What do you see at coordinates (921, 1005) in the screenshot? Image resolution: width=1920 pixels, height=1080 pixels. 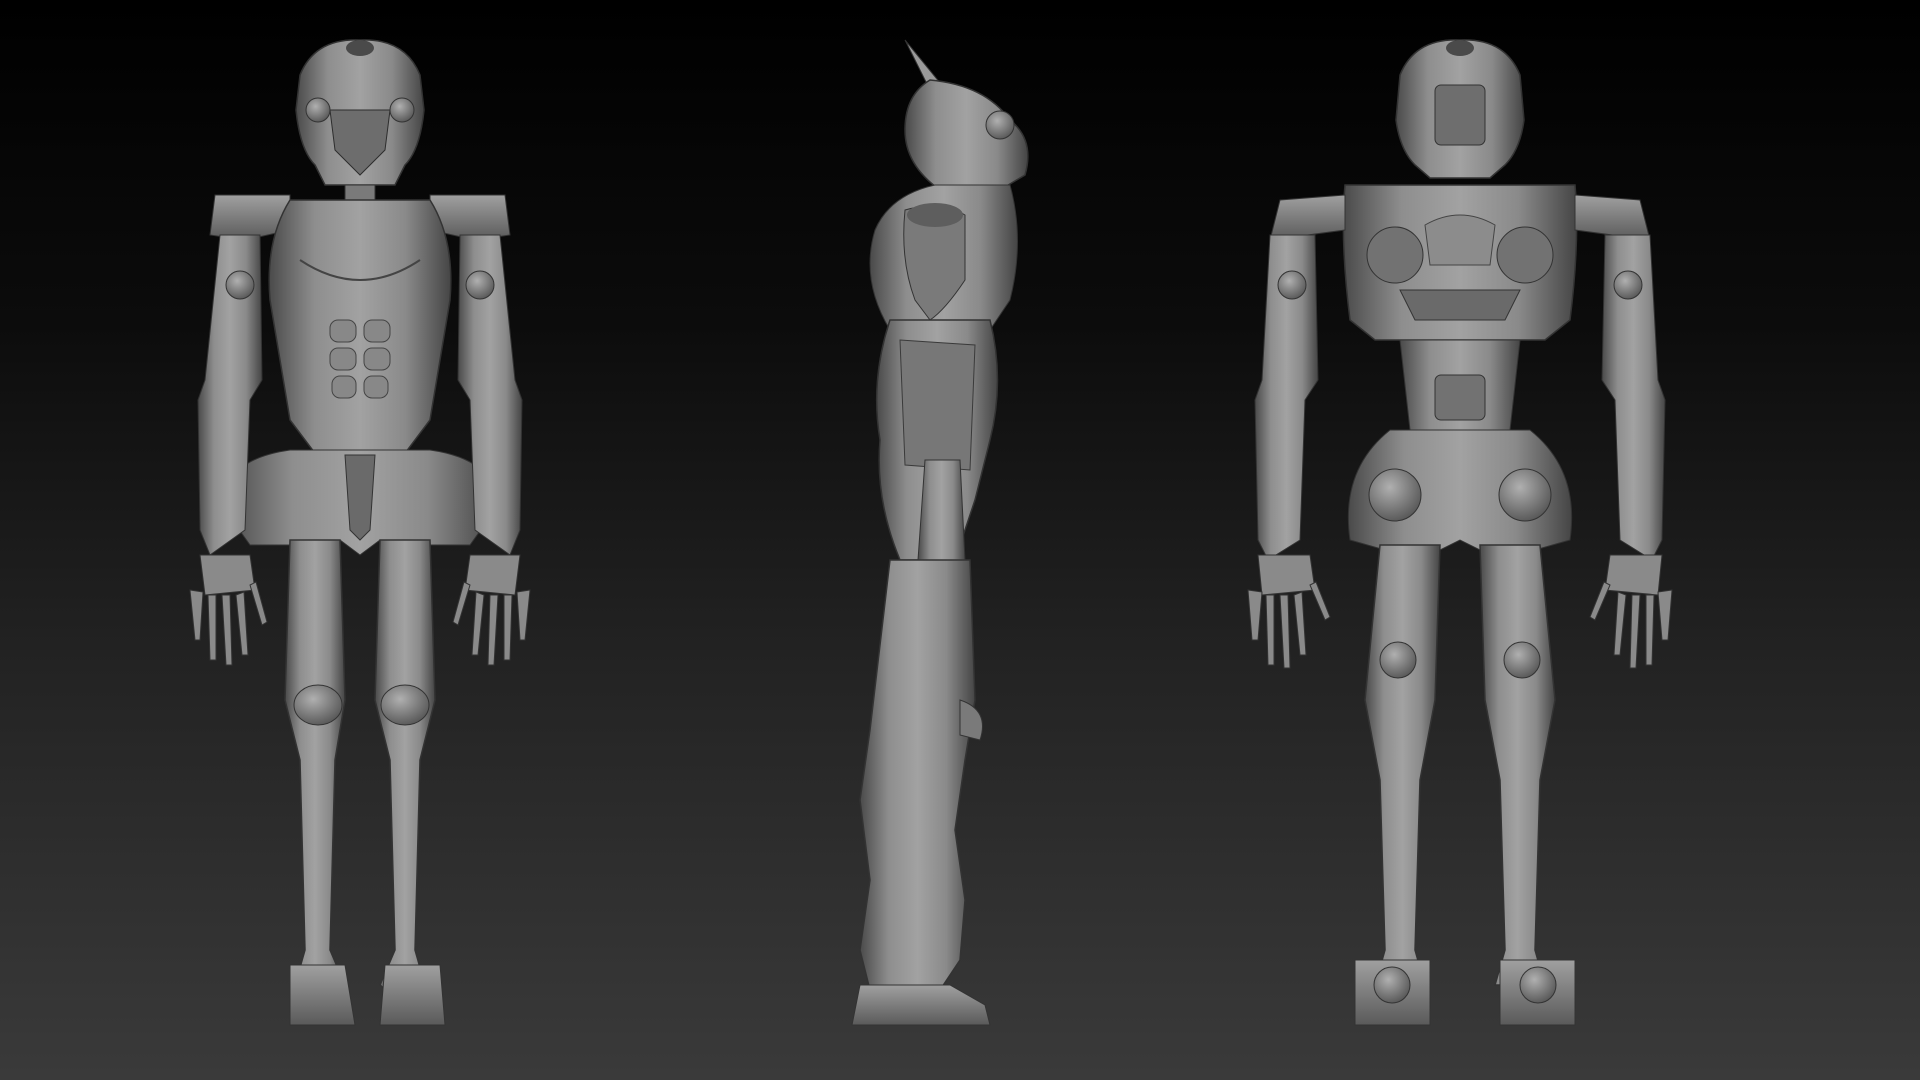 I see `side-foot` at bounding box center [921, 1005].